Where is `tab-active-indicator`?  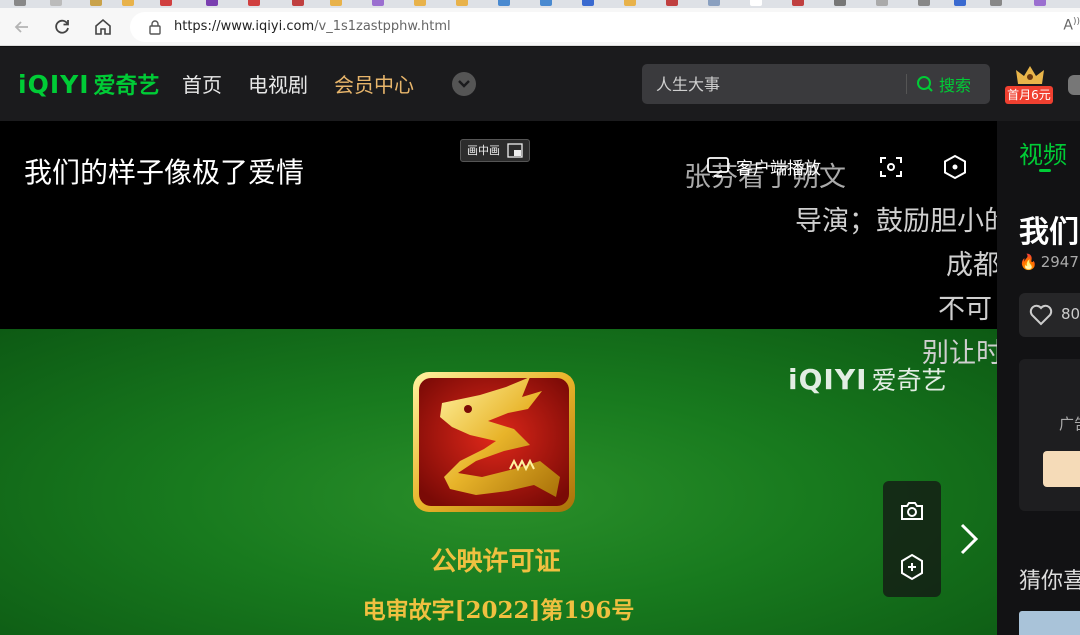
tab-active-indicator is located at coordinates (1045, 170).